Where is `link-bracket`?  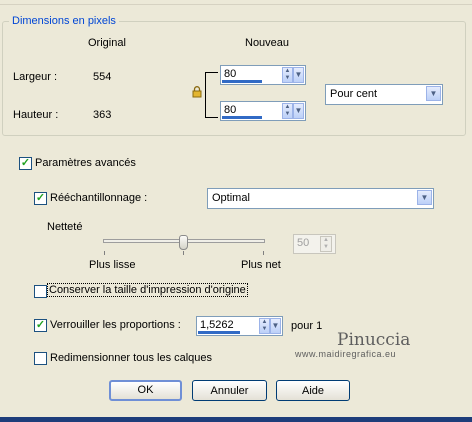 link-bracket is located at coordinates (211, 95).